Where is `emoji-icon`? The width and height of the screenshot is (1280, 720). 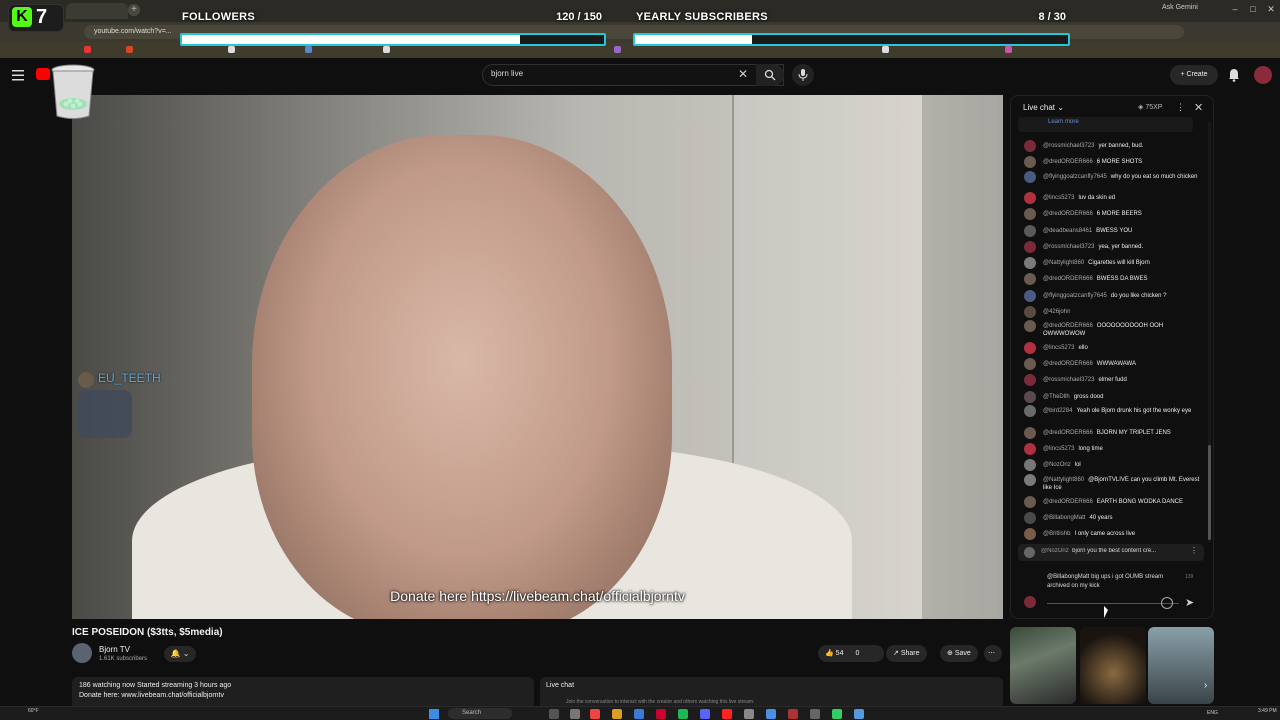 emoji-icon is located at coordinates (1167, 603).